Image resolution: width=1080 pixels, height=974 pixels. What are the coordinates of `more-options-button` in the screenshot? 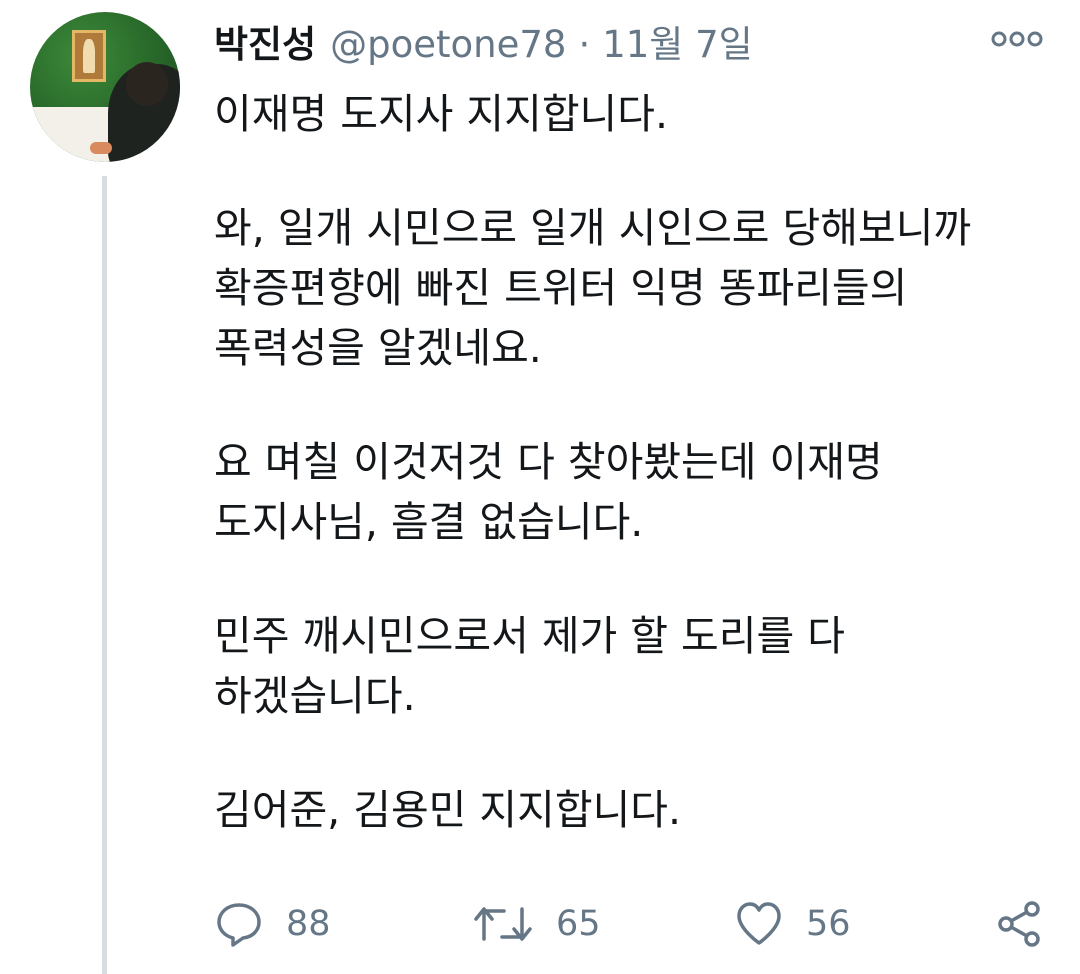 It's located at (1017, 39).